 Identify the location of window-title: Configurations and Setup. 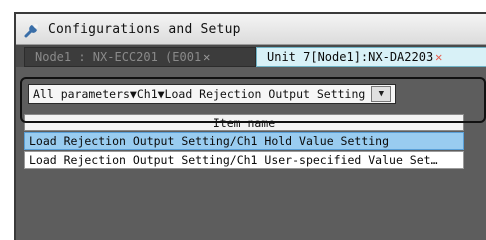
(144, 29).